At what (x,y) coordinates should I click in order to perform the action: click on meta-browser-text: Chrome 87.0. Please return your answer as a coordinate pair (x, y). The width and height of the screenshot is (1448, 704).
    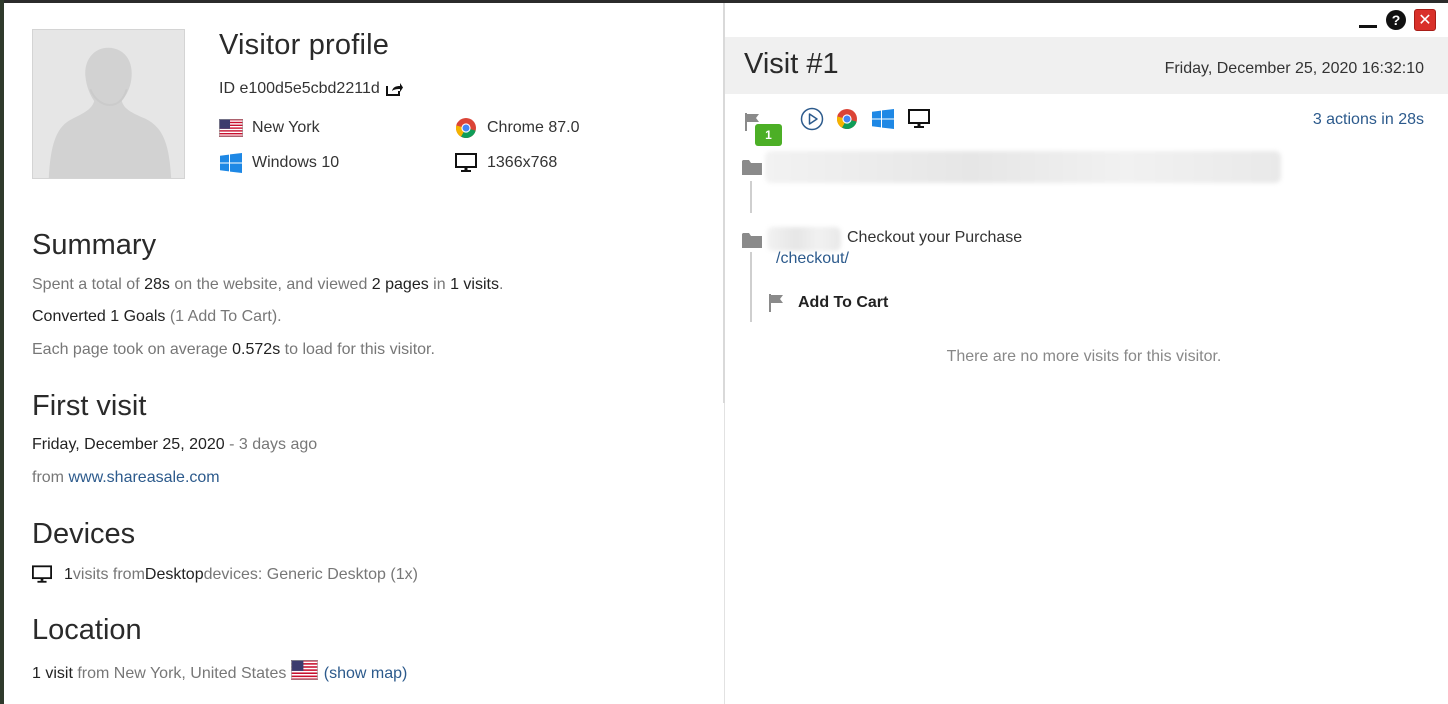
    Looking at the image, I should click on (533, 127).